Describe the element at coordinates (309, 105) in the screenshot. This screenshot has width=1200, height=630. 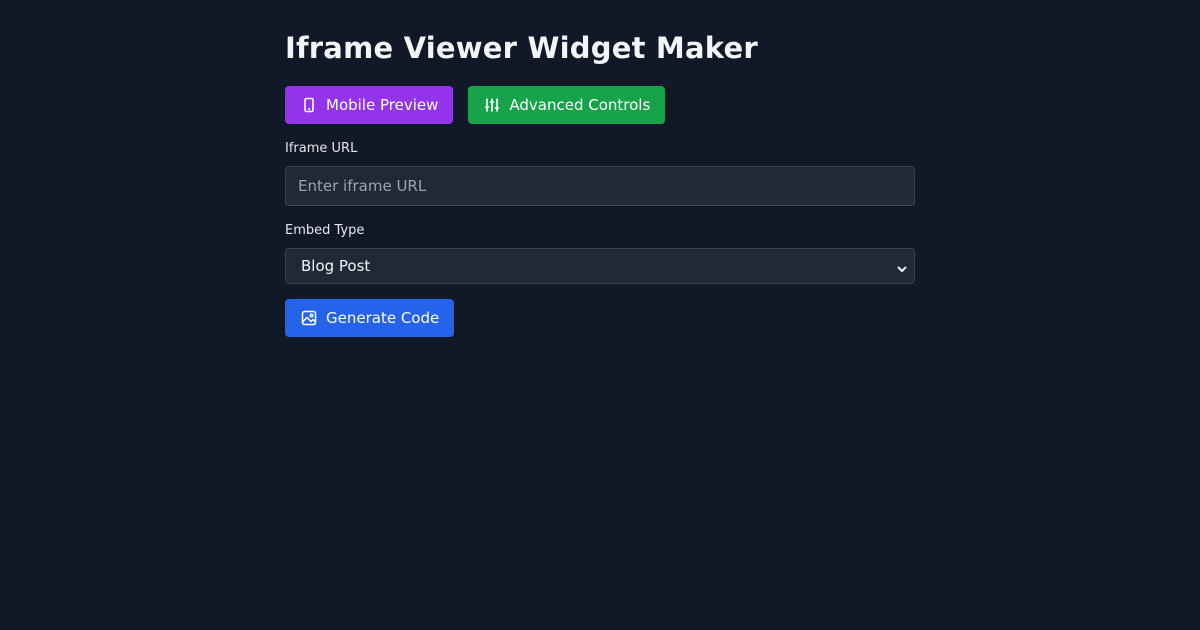
I see `smartphone-icon` at that location.